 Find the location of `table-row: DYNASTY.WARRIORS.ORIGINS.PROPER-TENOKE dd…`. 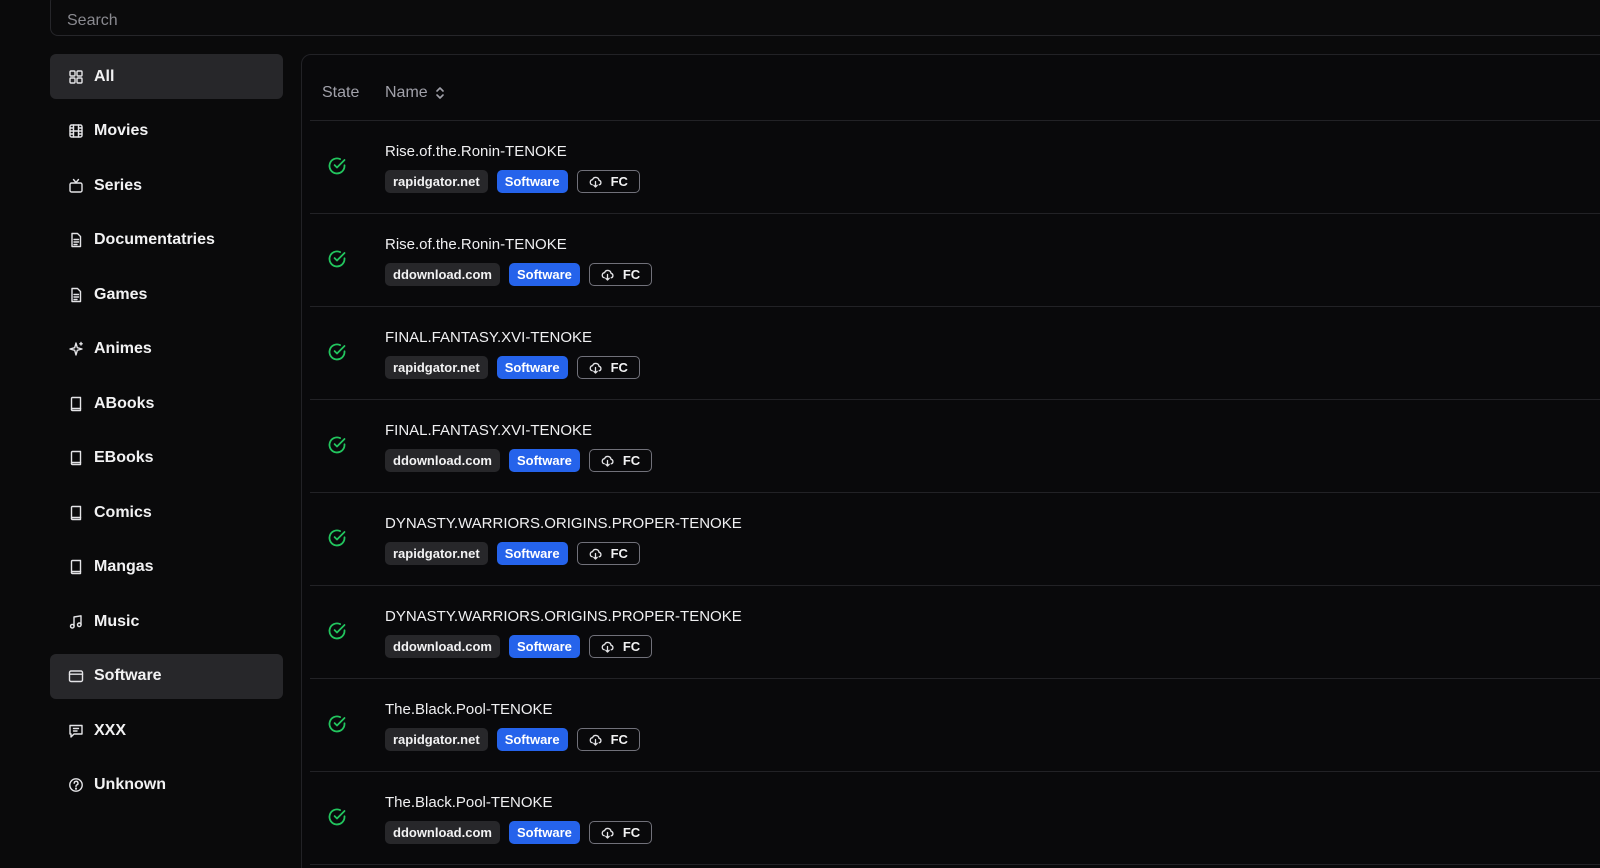

table-row: DYNASTY.WARRIORS.ORIGINS.PROPER-TENOKE dd… is located at coordinates (955, 632).